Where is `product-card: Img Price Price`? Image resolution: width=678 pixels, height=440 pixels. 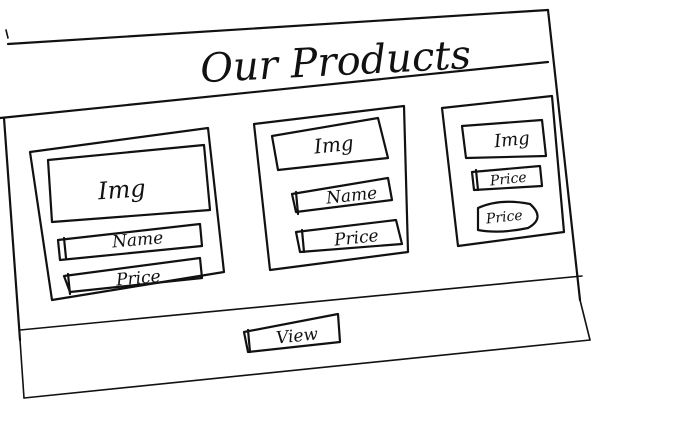 product-card: Img Price Price is located at coordinates (503, 171).